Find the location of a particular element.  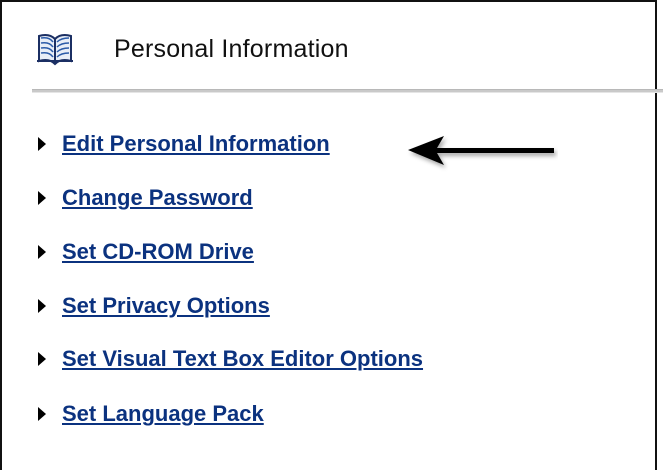

set-cd-rom-drive-link: Set CD-ROM Drive is located at coordinates (158, 252).